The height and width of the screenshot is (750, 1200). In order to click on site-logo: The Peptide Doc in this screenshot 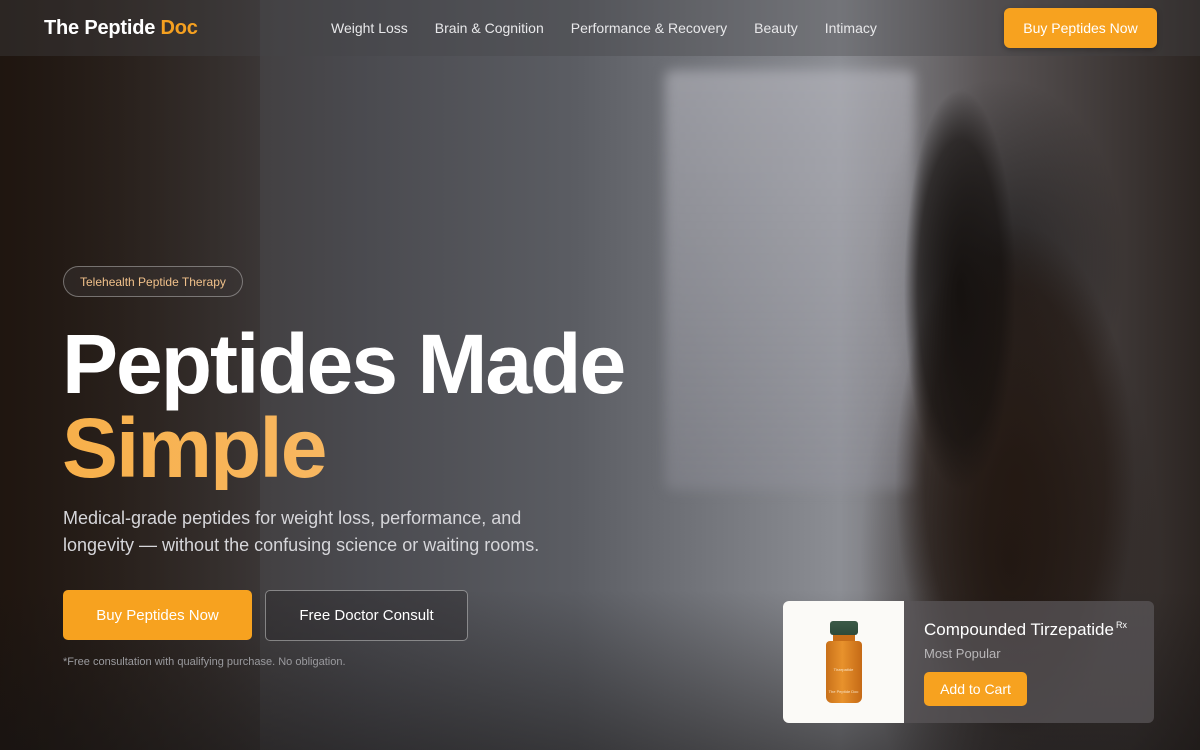, I will do `click(121, 28)`.